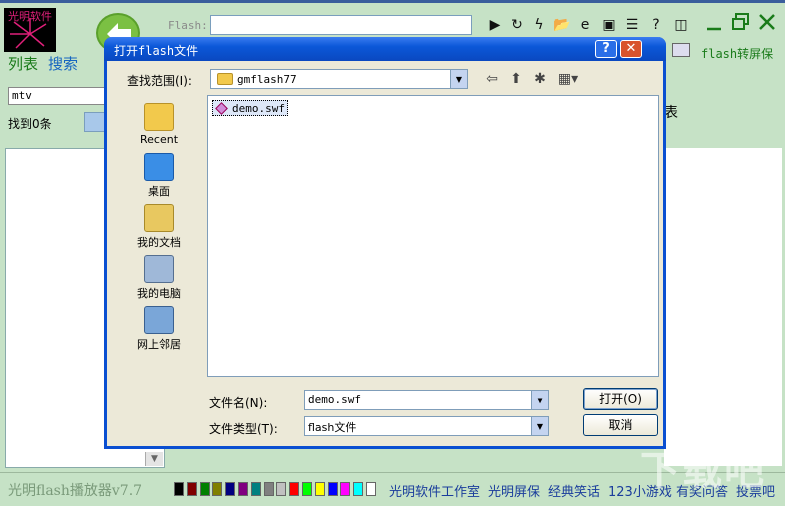 The image size is (785, 506). Describe the element at coordinates (492, 79) in the screenshot. I see `back-arrow-icon: ⇦` at that location.